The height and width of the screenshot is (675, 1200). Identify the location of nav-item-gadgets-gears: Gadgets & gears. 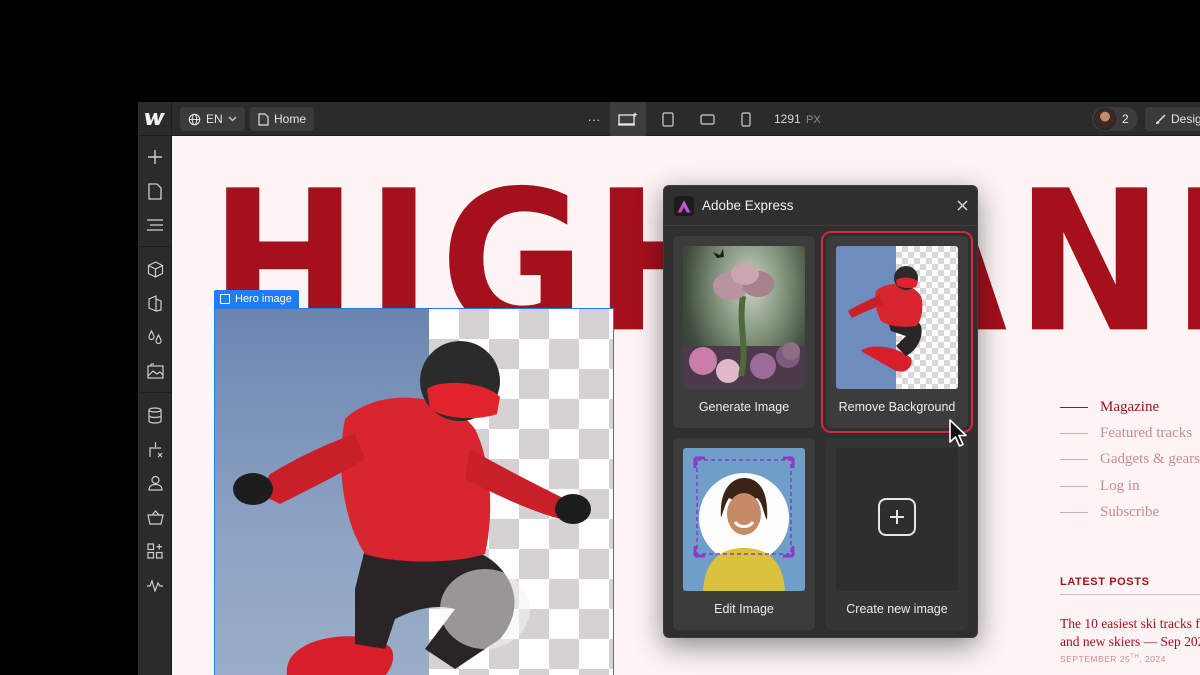
(1130, 460).